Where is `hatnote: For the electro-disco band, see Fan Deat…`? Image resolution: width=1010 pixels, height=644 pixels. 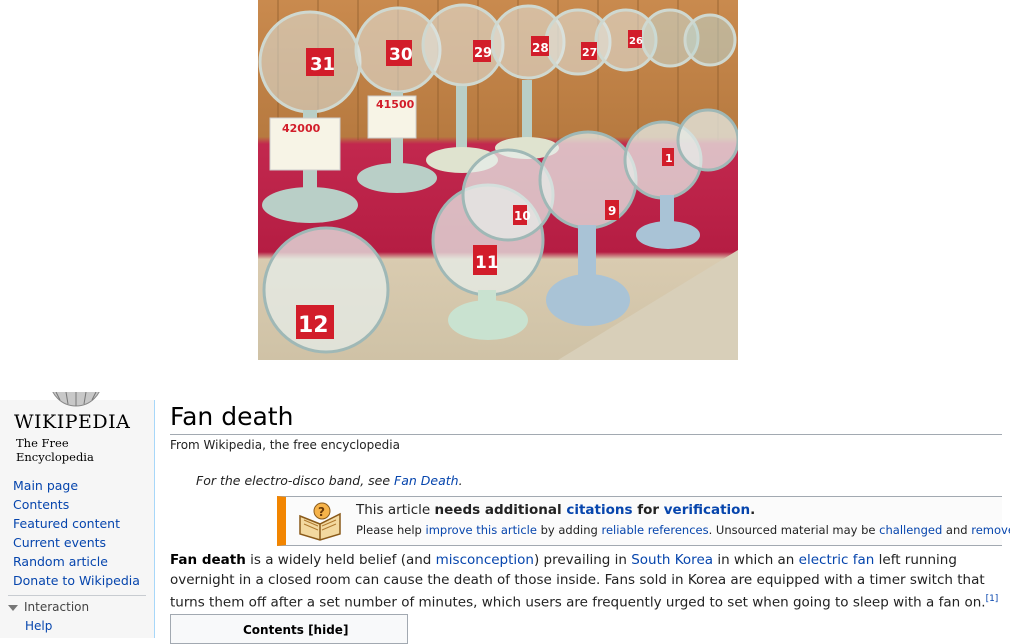 hatnote: For the electro-disco band, see Fan Deat… is located at coordinates (329, 480).